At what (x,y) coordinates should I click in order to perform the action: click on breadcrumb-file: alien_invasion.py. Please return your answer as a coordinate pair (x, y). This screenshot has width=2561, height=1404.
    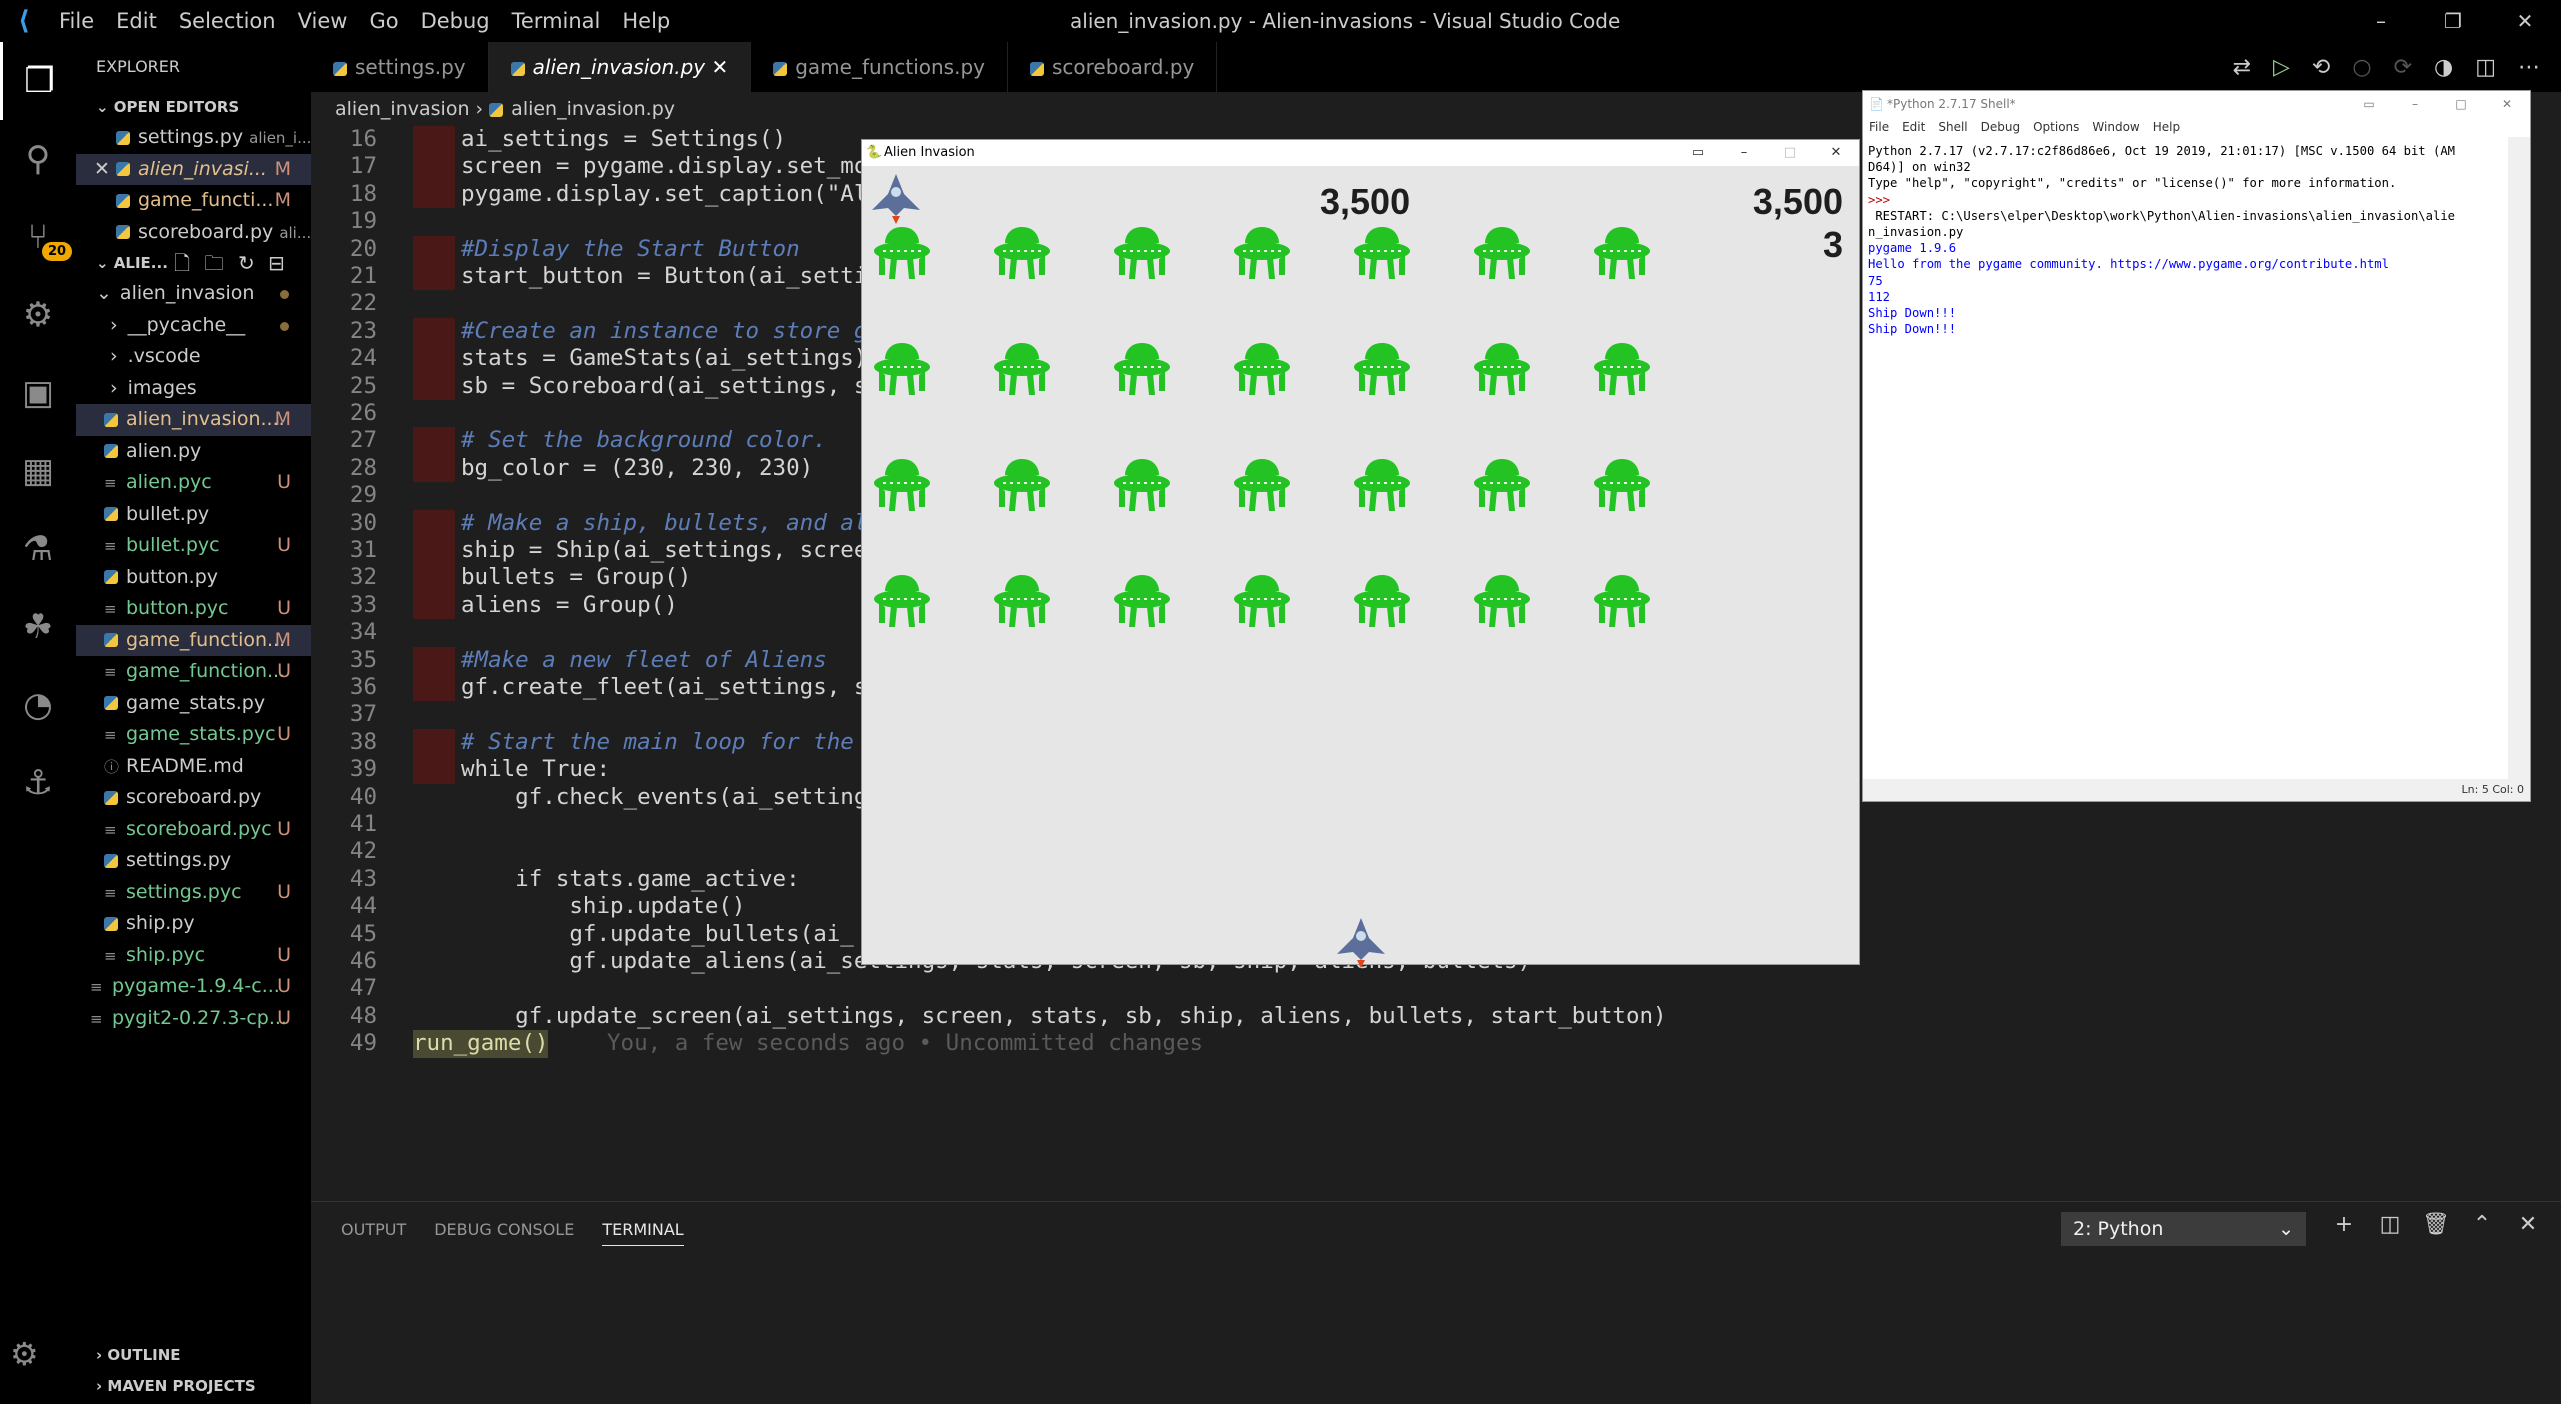
    Looking at the image, I should click on (593, 109).